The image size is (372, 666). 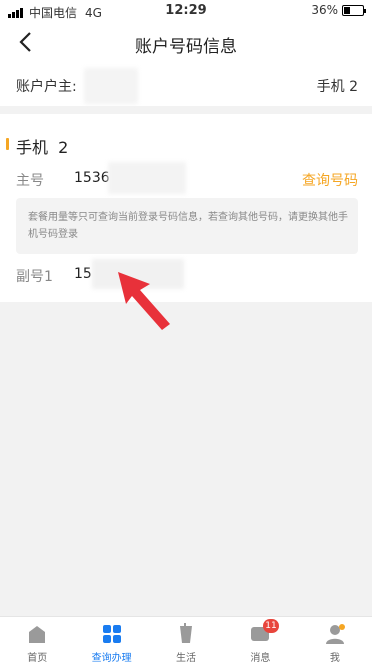 What do you see at coordinates (260, 641) in the screenshot?
I see `tab-messages: 11 消息` at bounding box center [260, 641].